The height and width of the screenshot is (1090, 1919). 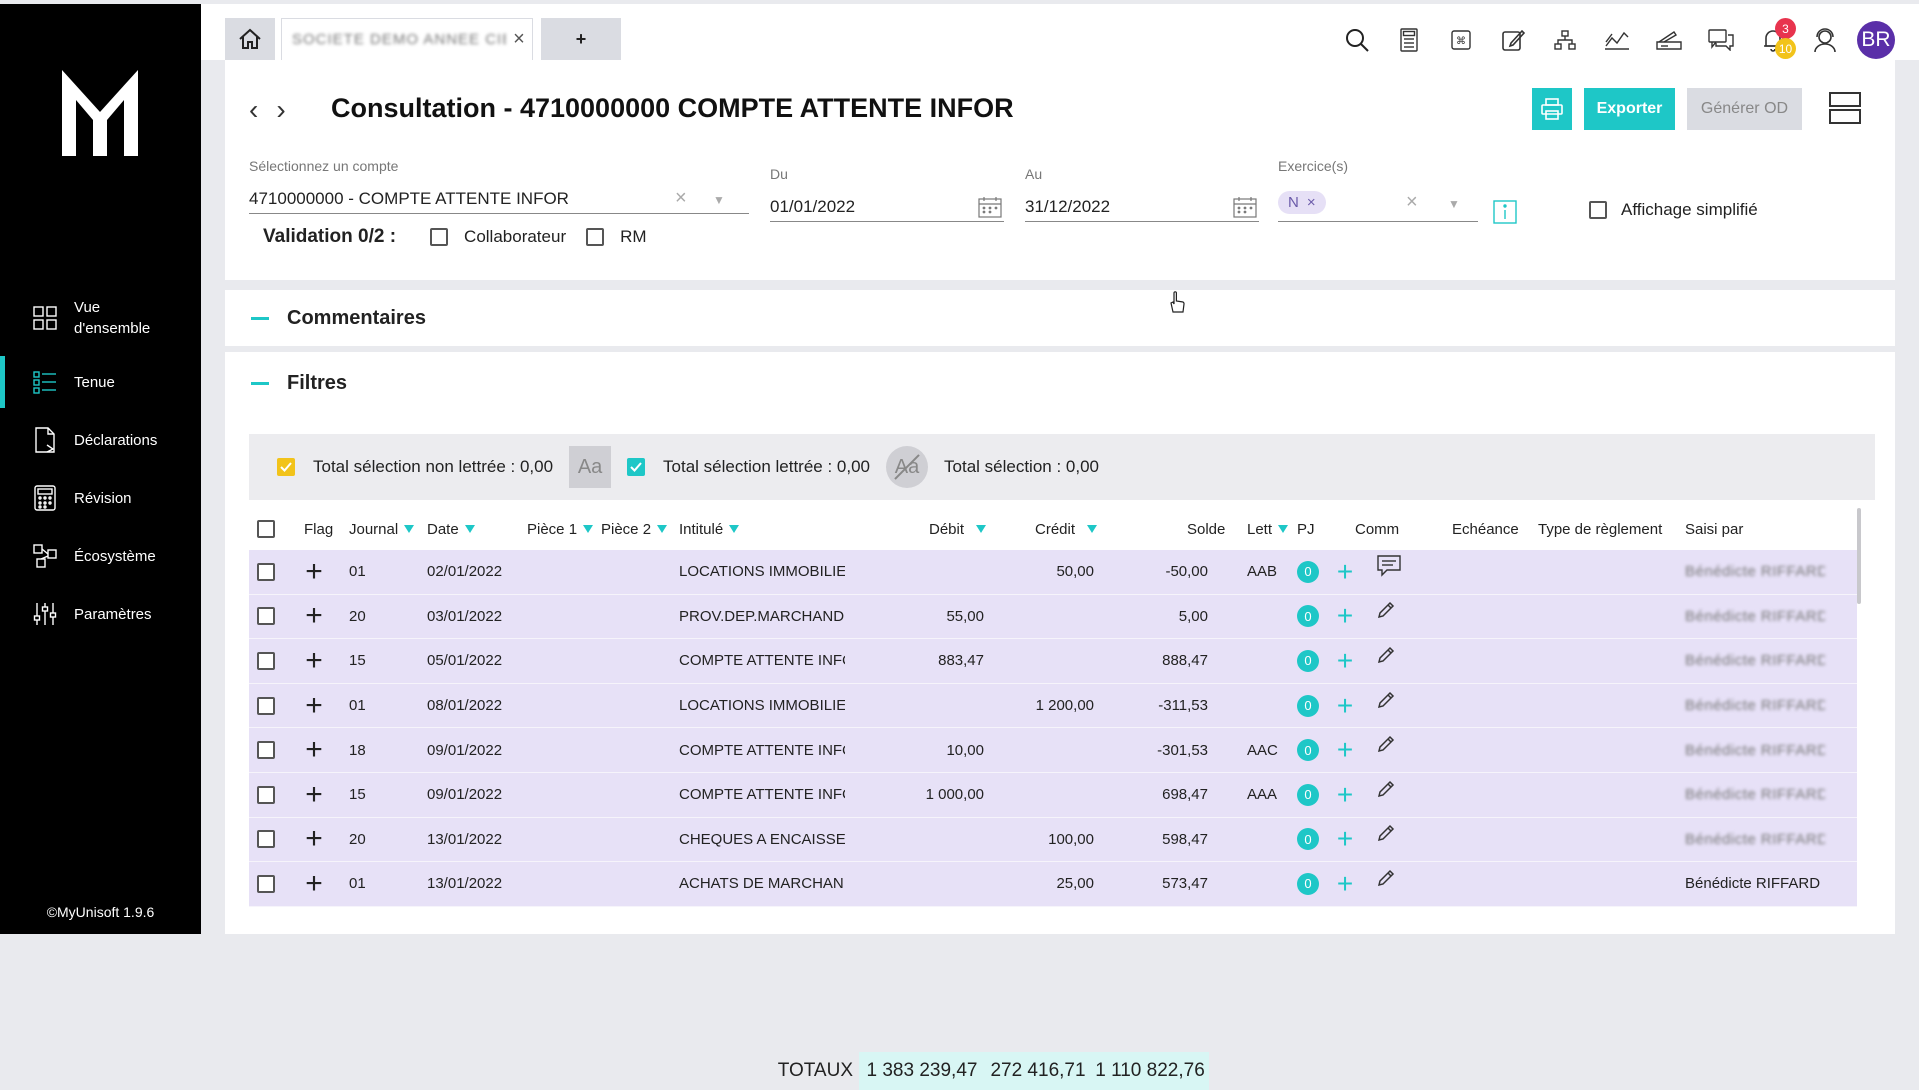 What do you see at coordinates (1859, 556) in the screenshot?
I see `table-scrollbar` at bounding box center [1859, 556].